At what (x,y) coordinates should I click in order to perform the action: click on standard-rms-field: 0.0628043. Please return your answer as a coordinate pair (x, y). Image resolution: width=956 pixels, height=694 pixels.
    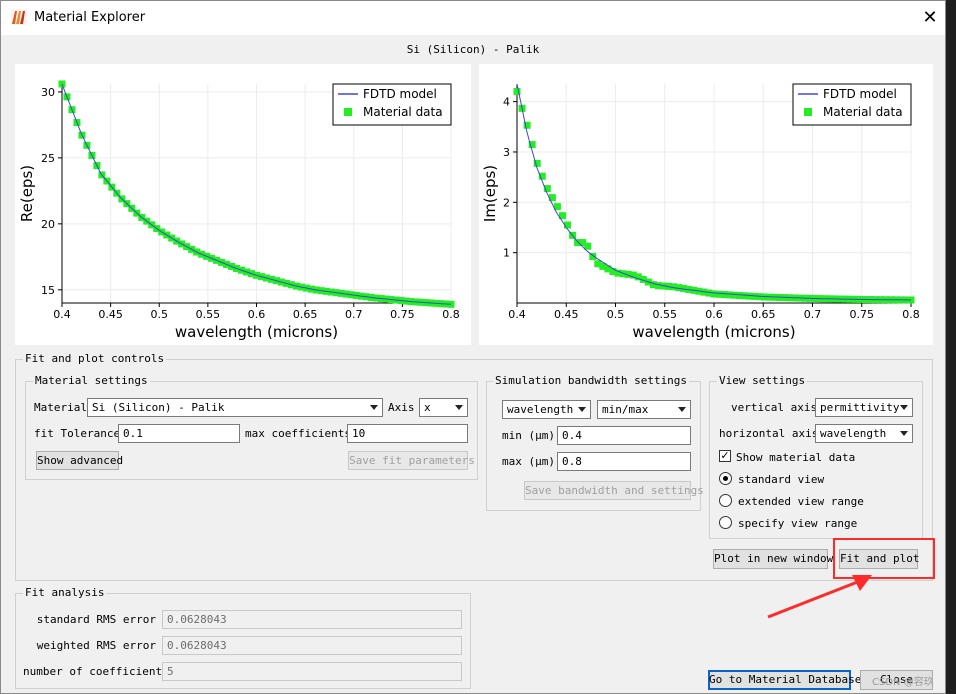
    Looking at the image, I should click on (312, 619).